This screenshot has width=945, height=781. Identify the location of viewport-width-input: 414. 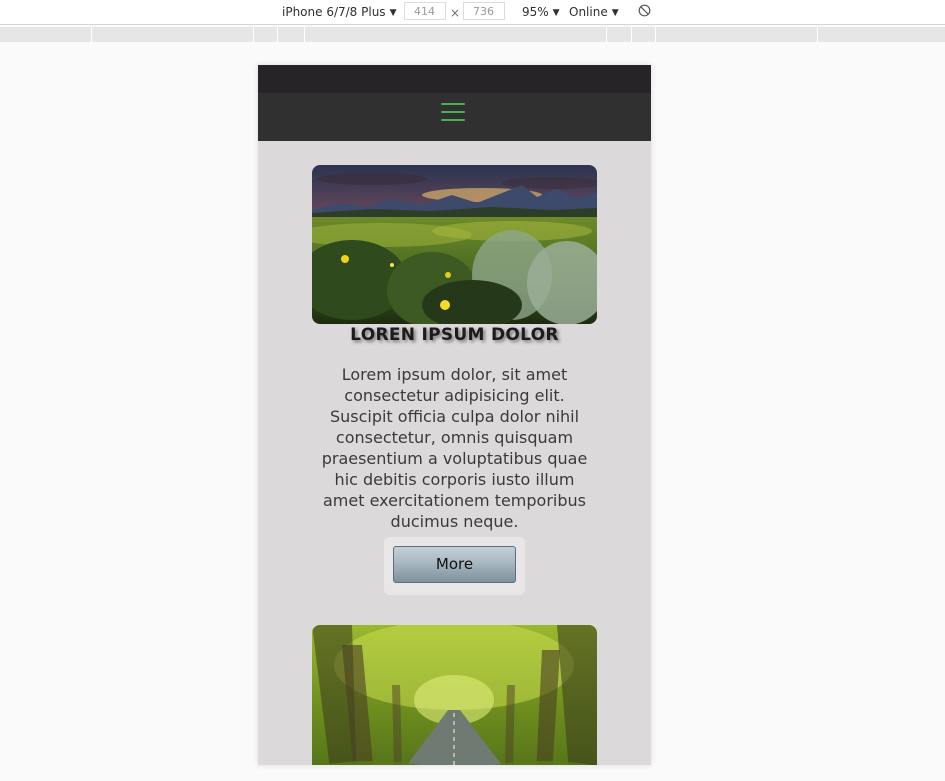
(425, 11).